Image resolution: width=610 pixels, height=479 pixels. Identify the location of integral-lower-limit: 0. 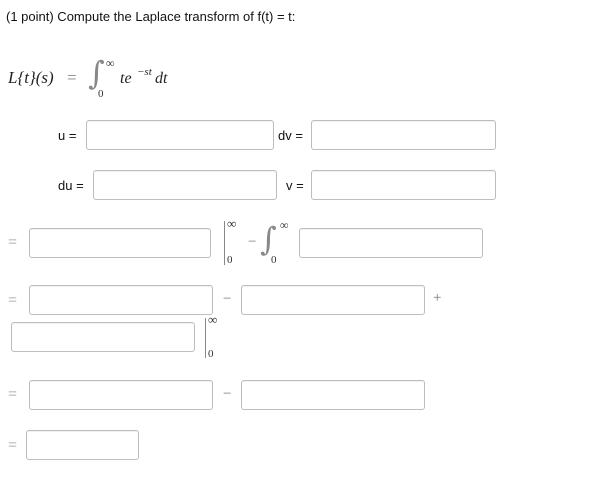
(101, 94).